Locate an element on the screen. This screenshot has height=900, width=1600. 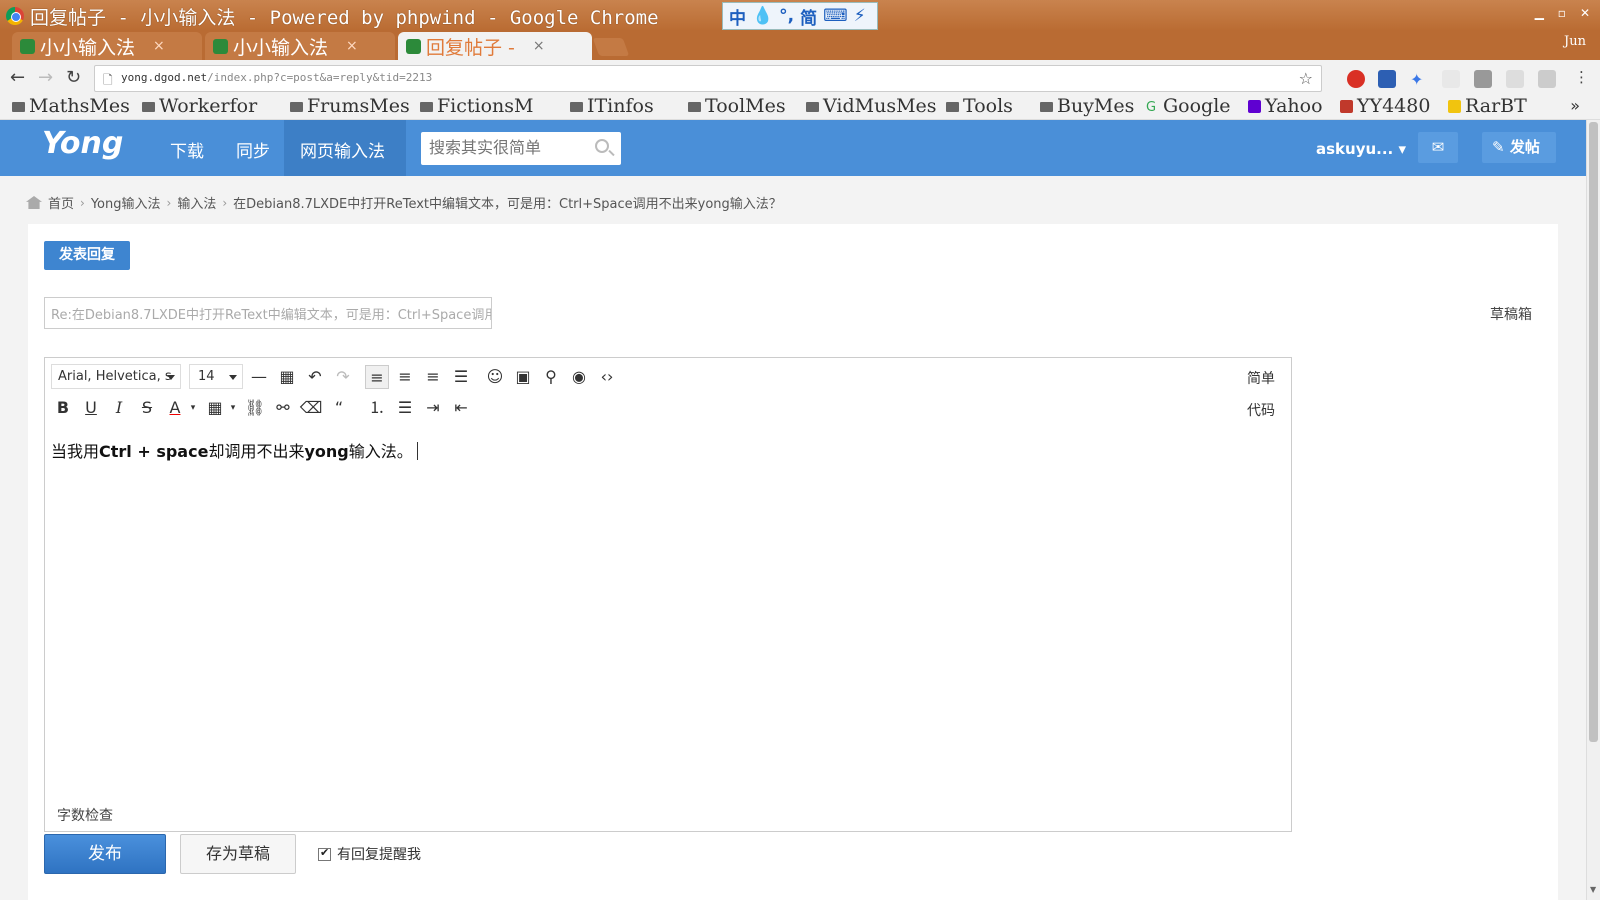
new-tab-button is located at coordinates (611, 47).